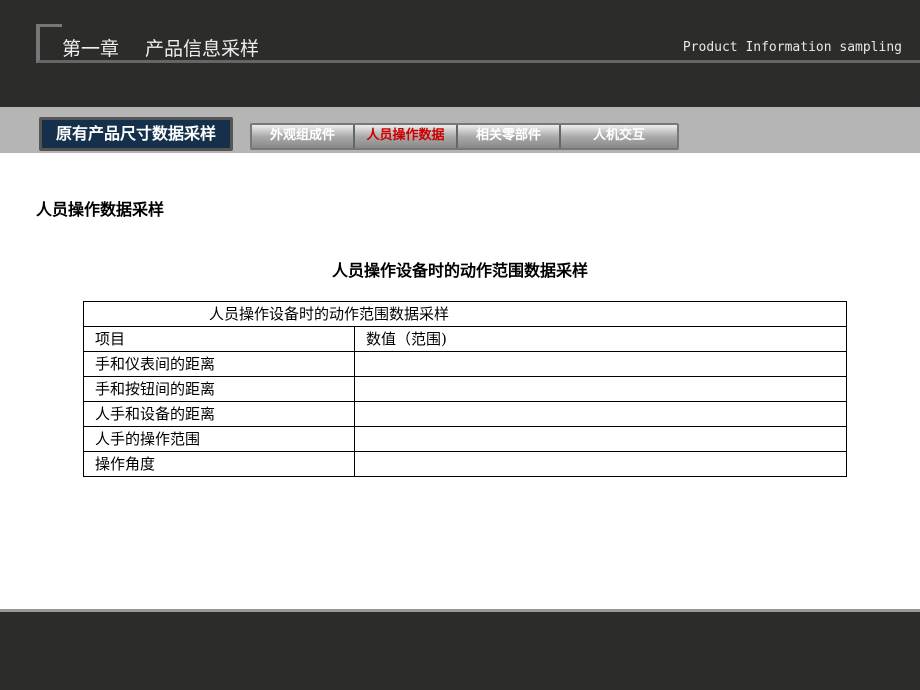  I want to click on row-item: 操作角度, so click(219, 464).